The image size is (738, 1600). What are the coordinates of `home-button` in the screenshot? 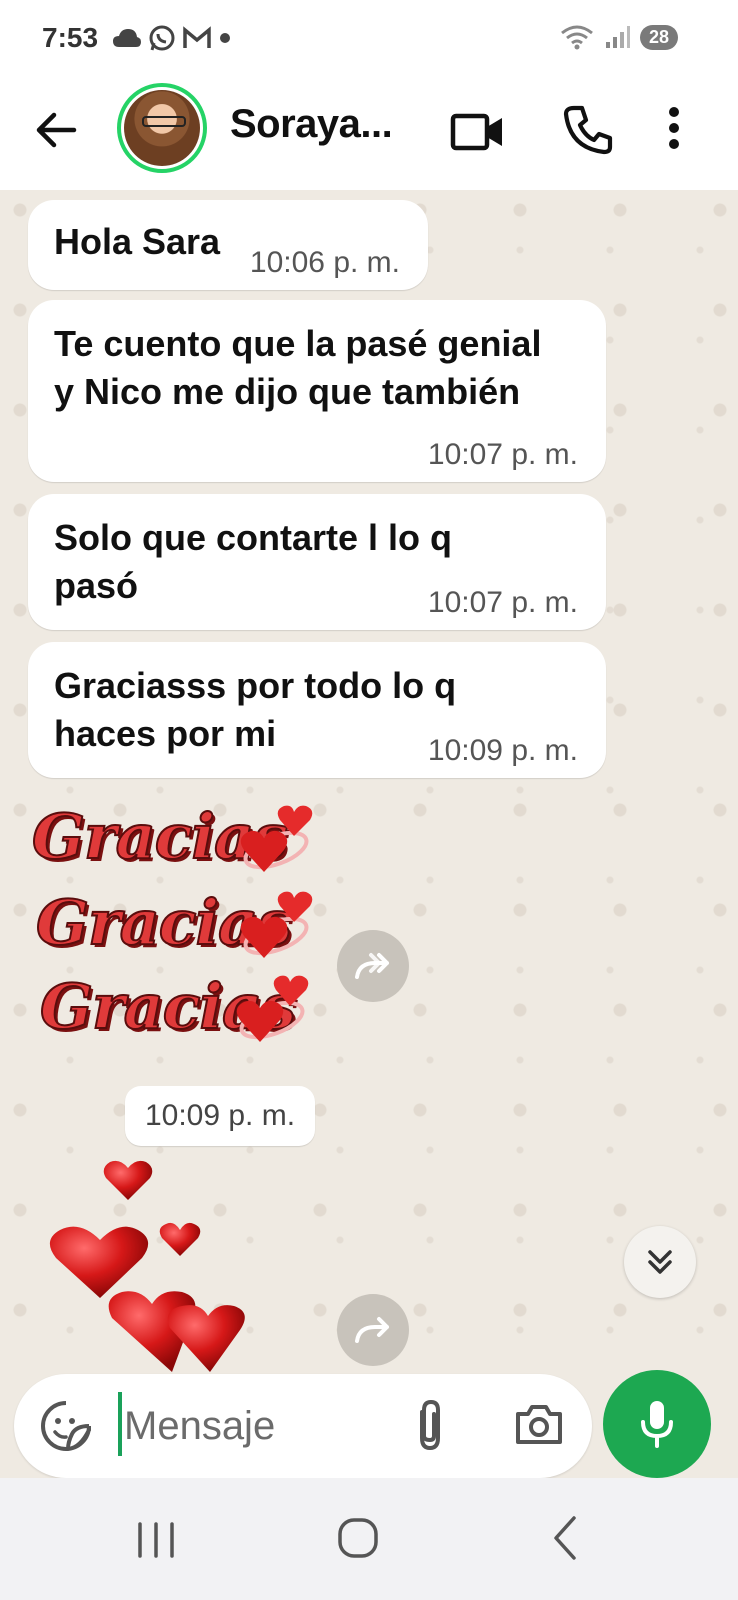 It's located at (358, 1538).